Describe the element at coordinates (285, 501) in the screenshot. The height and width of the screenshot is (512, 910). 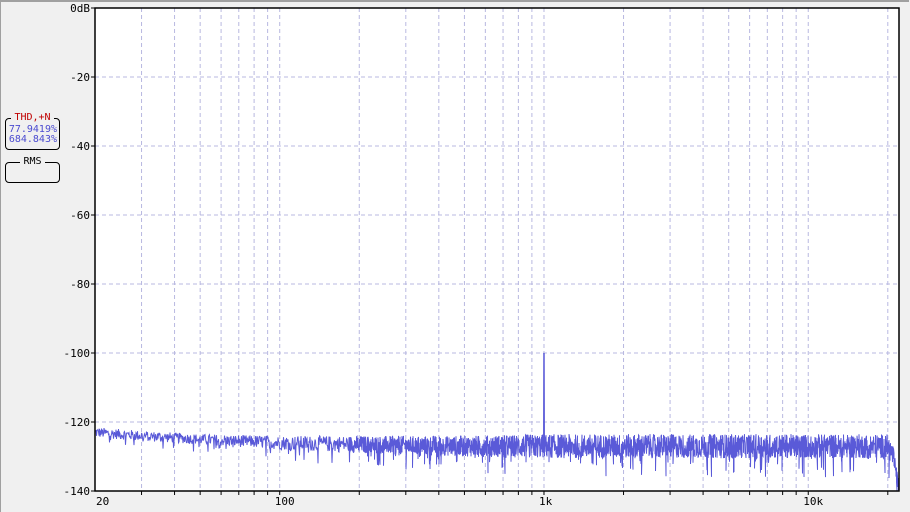
I see `x-tick-label: 100` at that location.